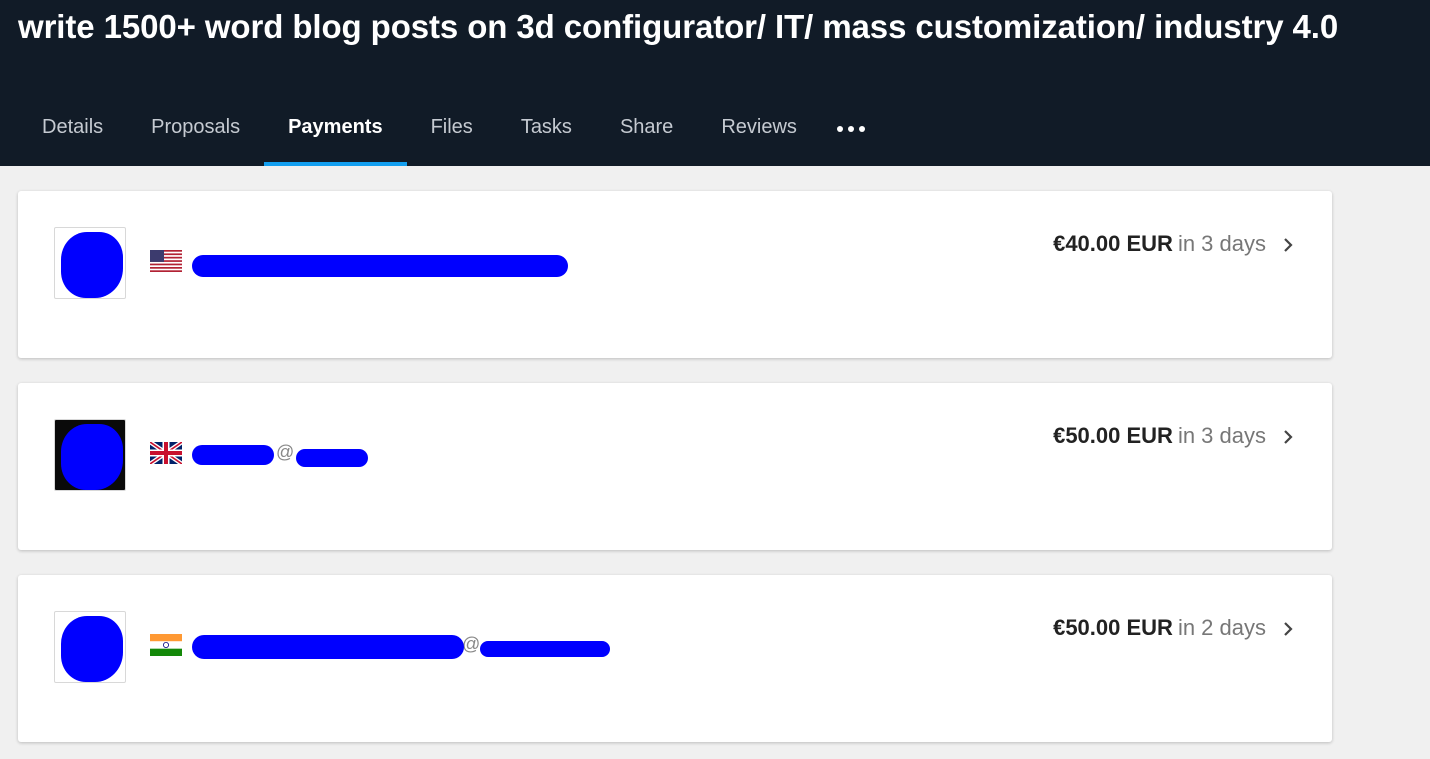 Image resolution: width=1430 pixels, height=759 pixels. I want to click on tab-payments: Payments, so click(335, 128).